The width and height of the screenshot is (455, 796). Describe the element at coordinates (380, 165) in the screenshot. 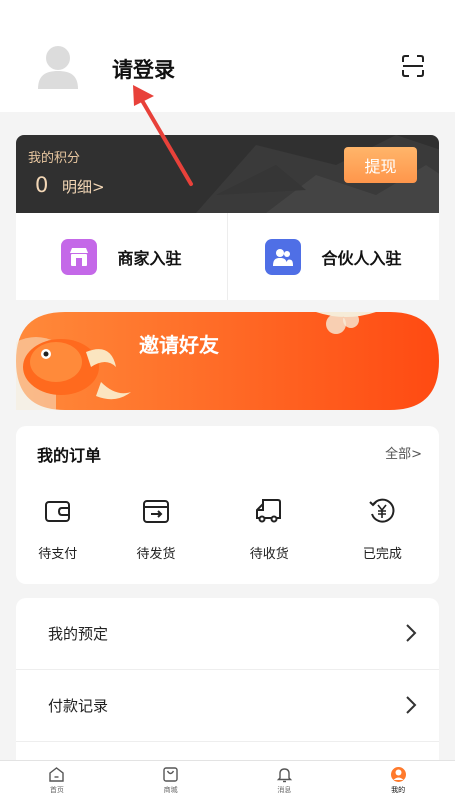

I see `withdraw-button: 提现` at that location.